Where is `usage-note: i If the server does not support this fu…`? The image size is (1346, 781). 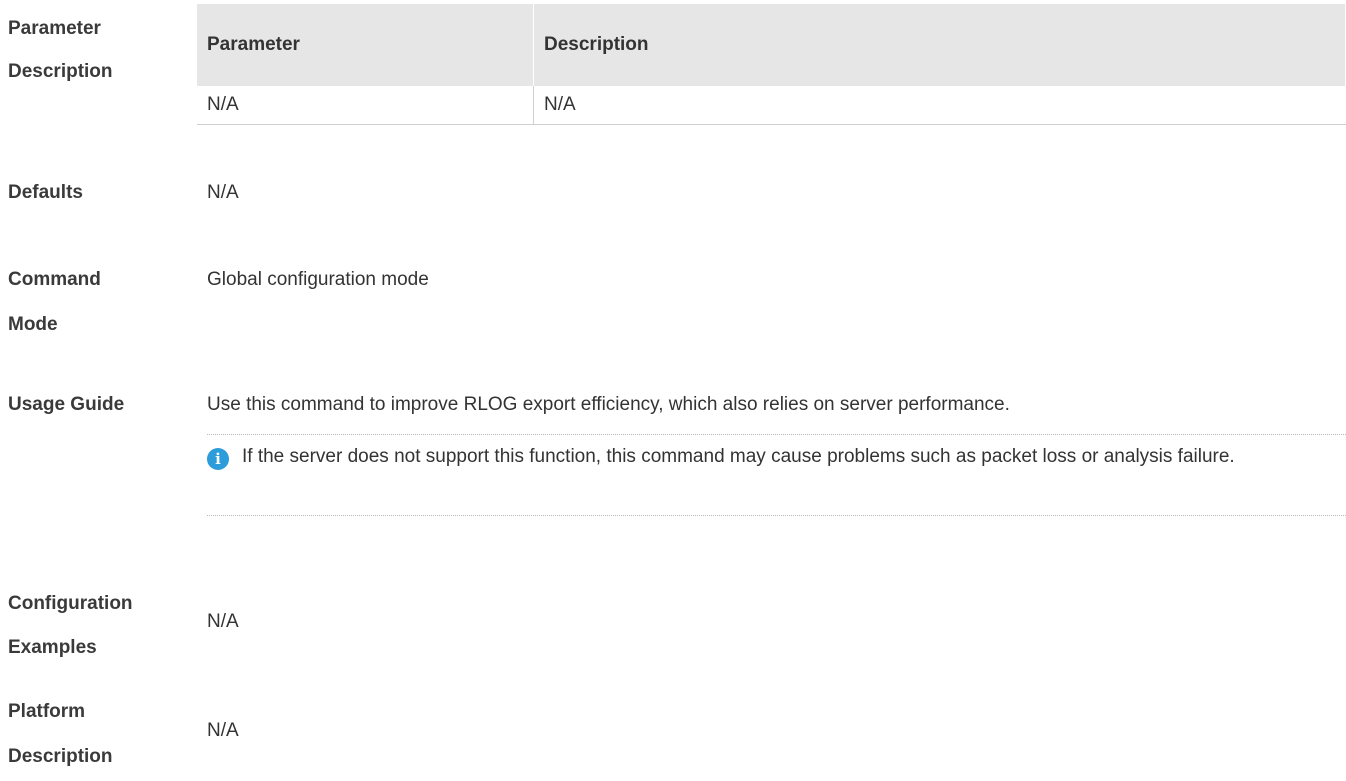 usage-note: i If the server does not support this fu… is located at coordinates (776, 475).